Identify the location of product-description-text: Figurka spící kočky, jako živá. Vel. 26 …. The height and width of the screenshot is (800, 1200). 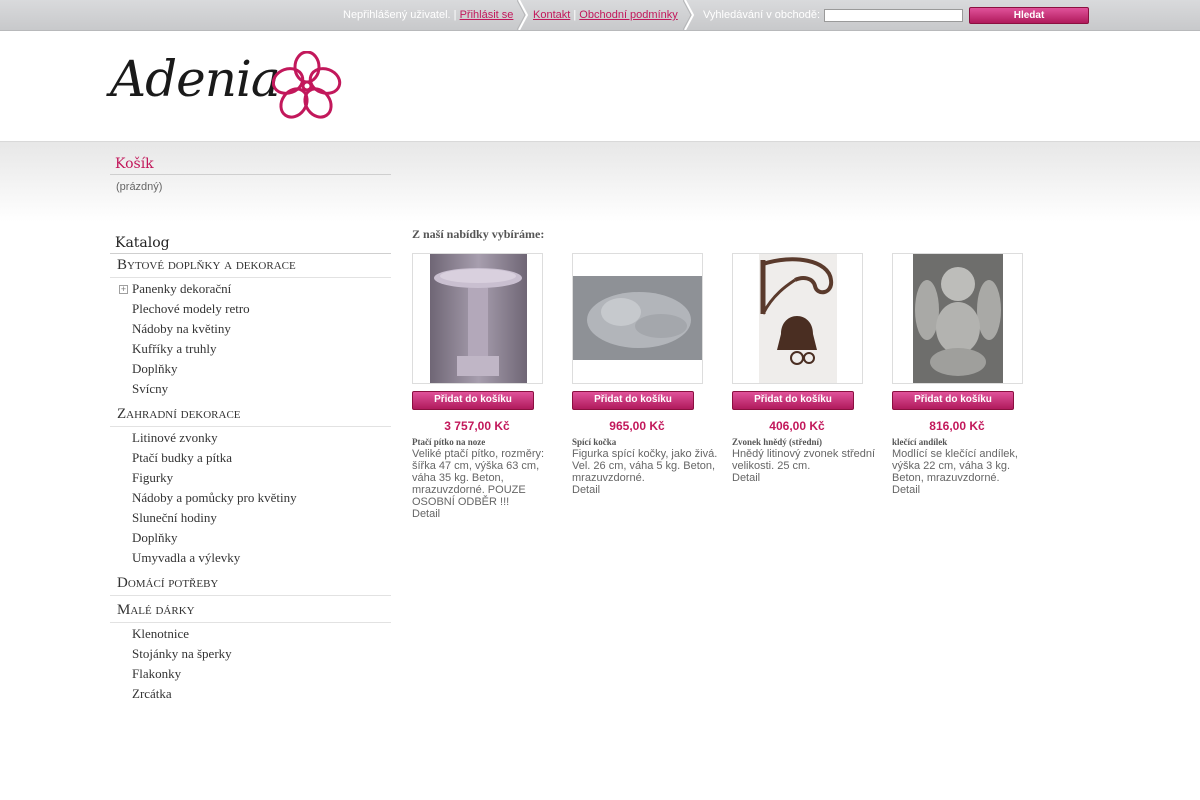
(645, 466).